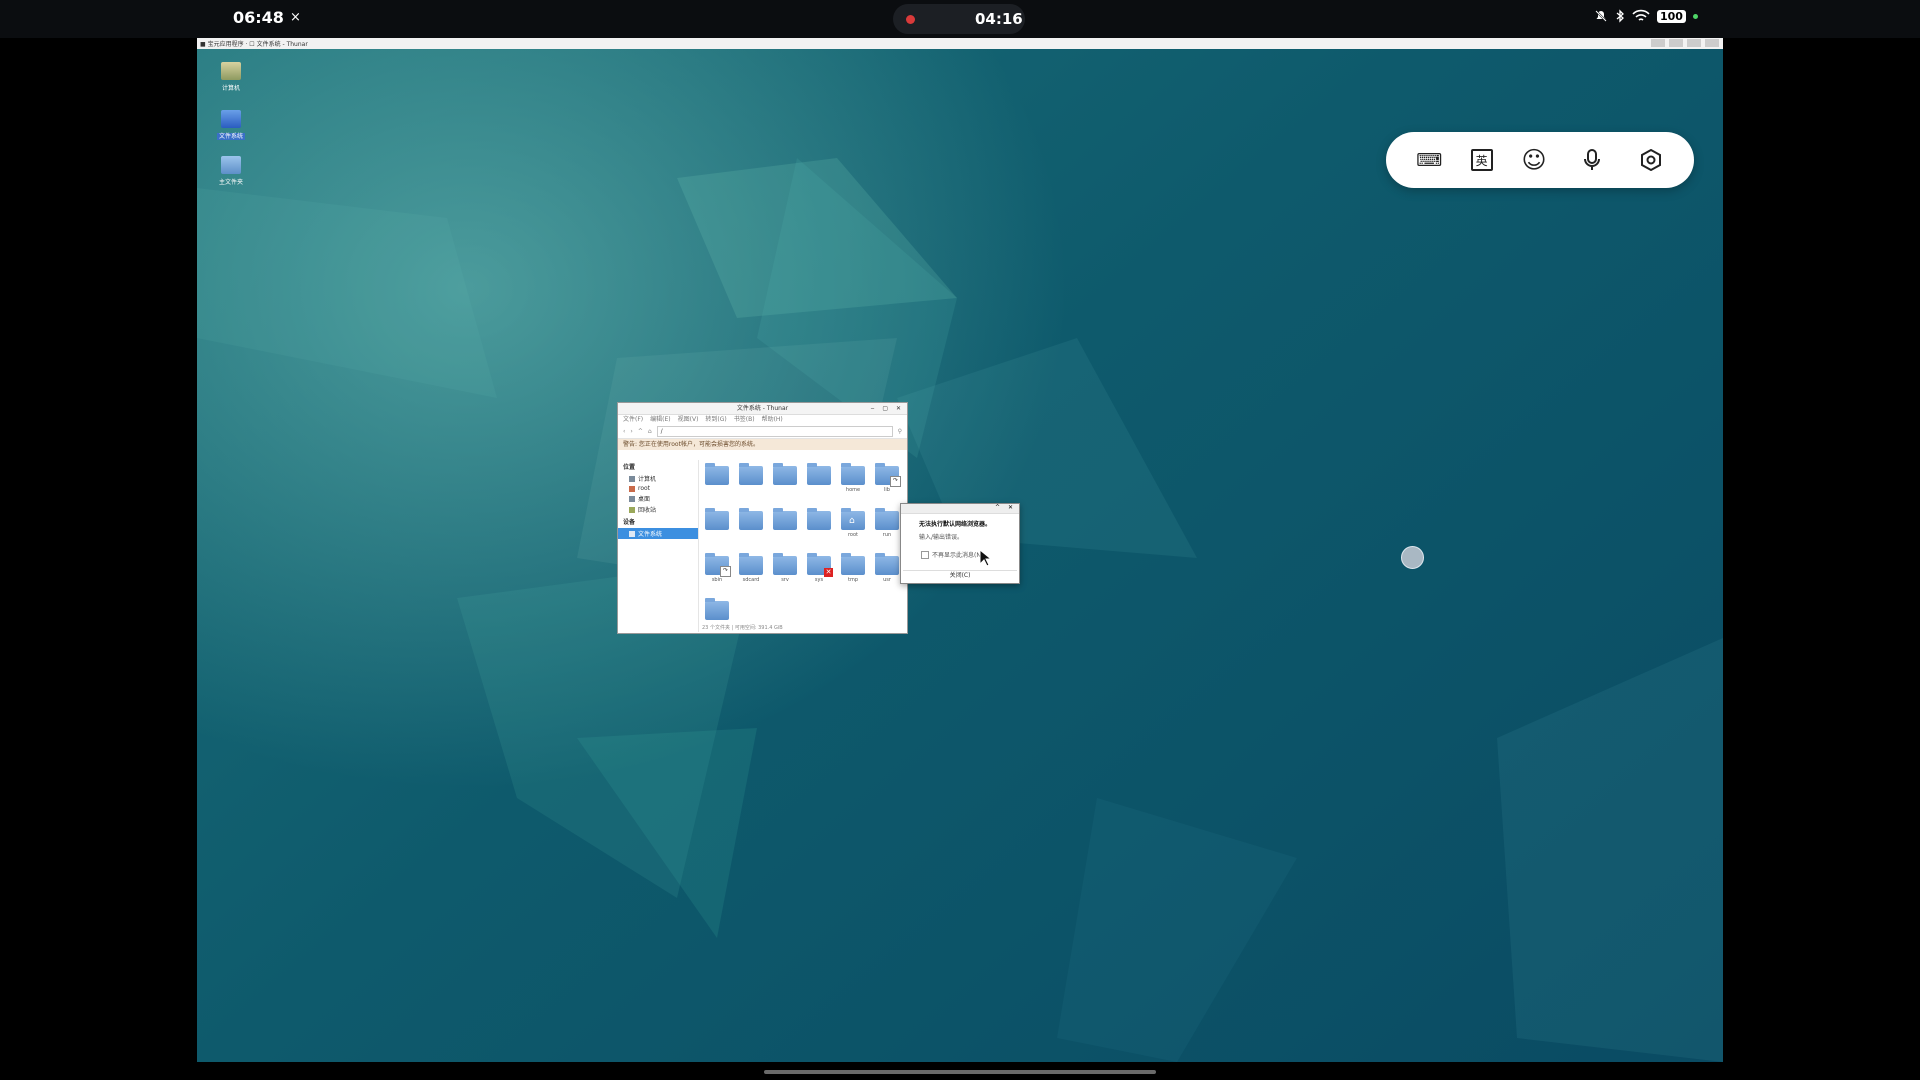  I want to click on forward-icon: ›, so click(631, 431).